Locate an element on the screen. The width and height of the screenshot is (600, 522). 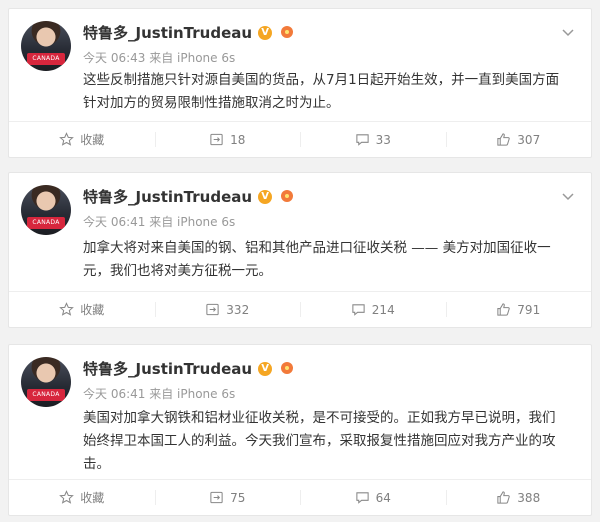
repost-button: 75 is located at coordinates (227, 497).